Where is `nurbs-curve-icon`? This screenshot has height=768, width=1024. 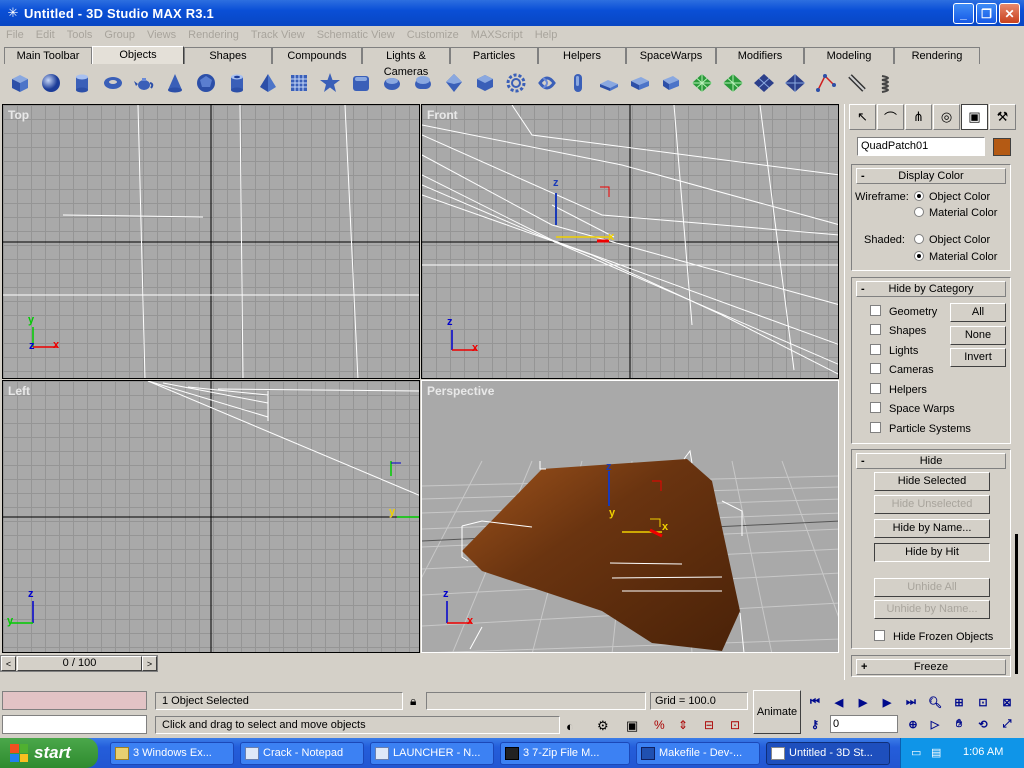
nurbs-curve-icon is located at coordinates (825, 83).